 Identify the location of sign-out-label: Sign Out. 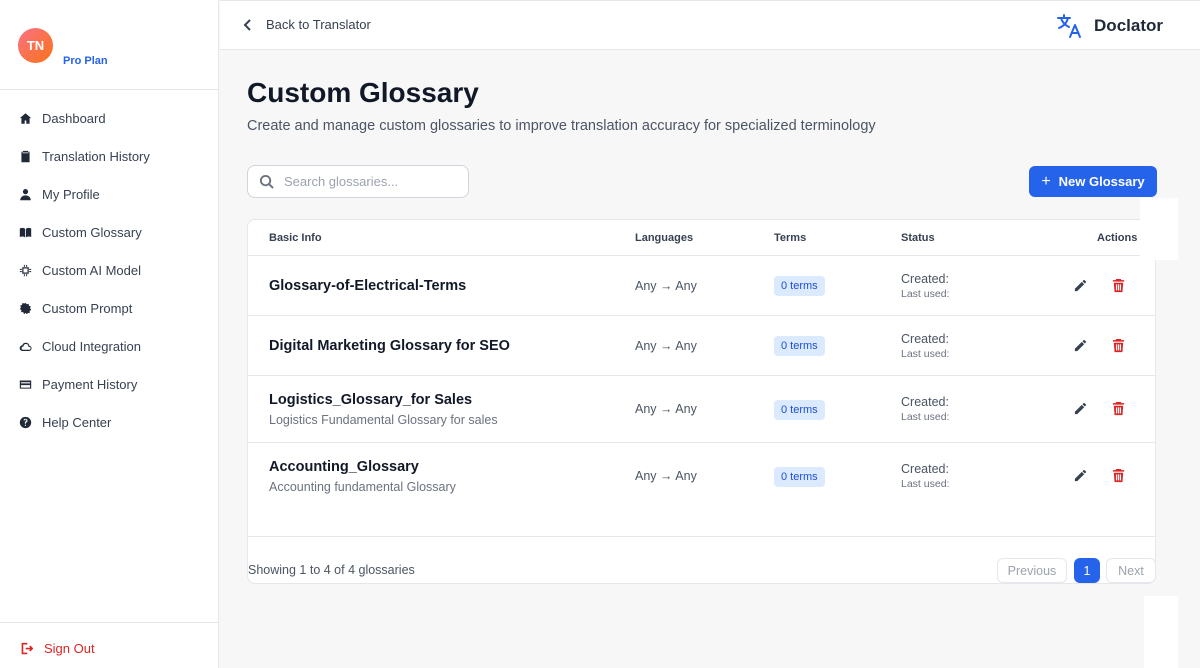
(69, 648).